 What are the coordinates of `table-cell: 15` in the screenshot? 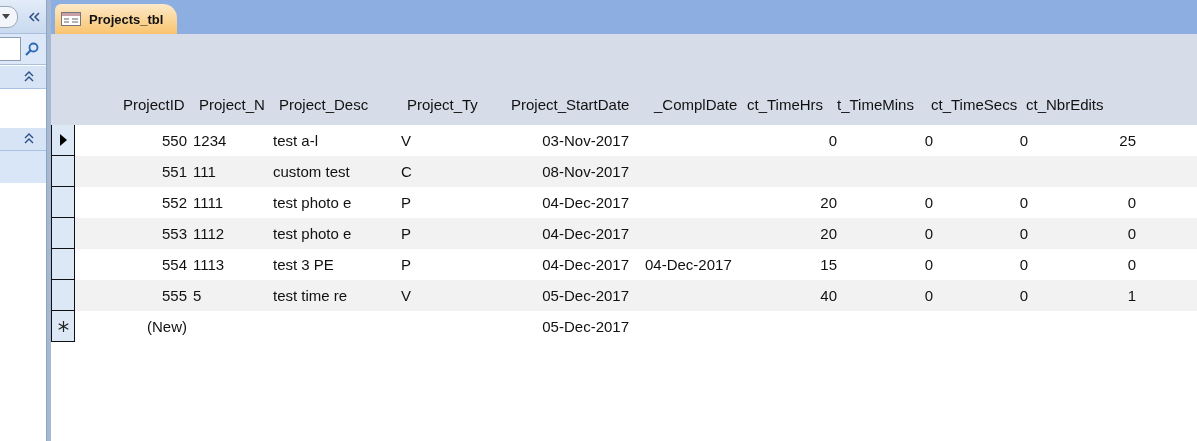 It's located at (828, 264).